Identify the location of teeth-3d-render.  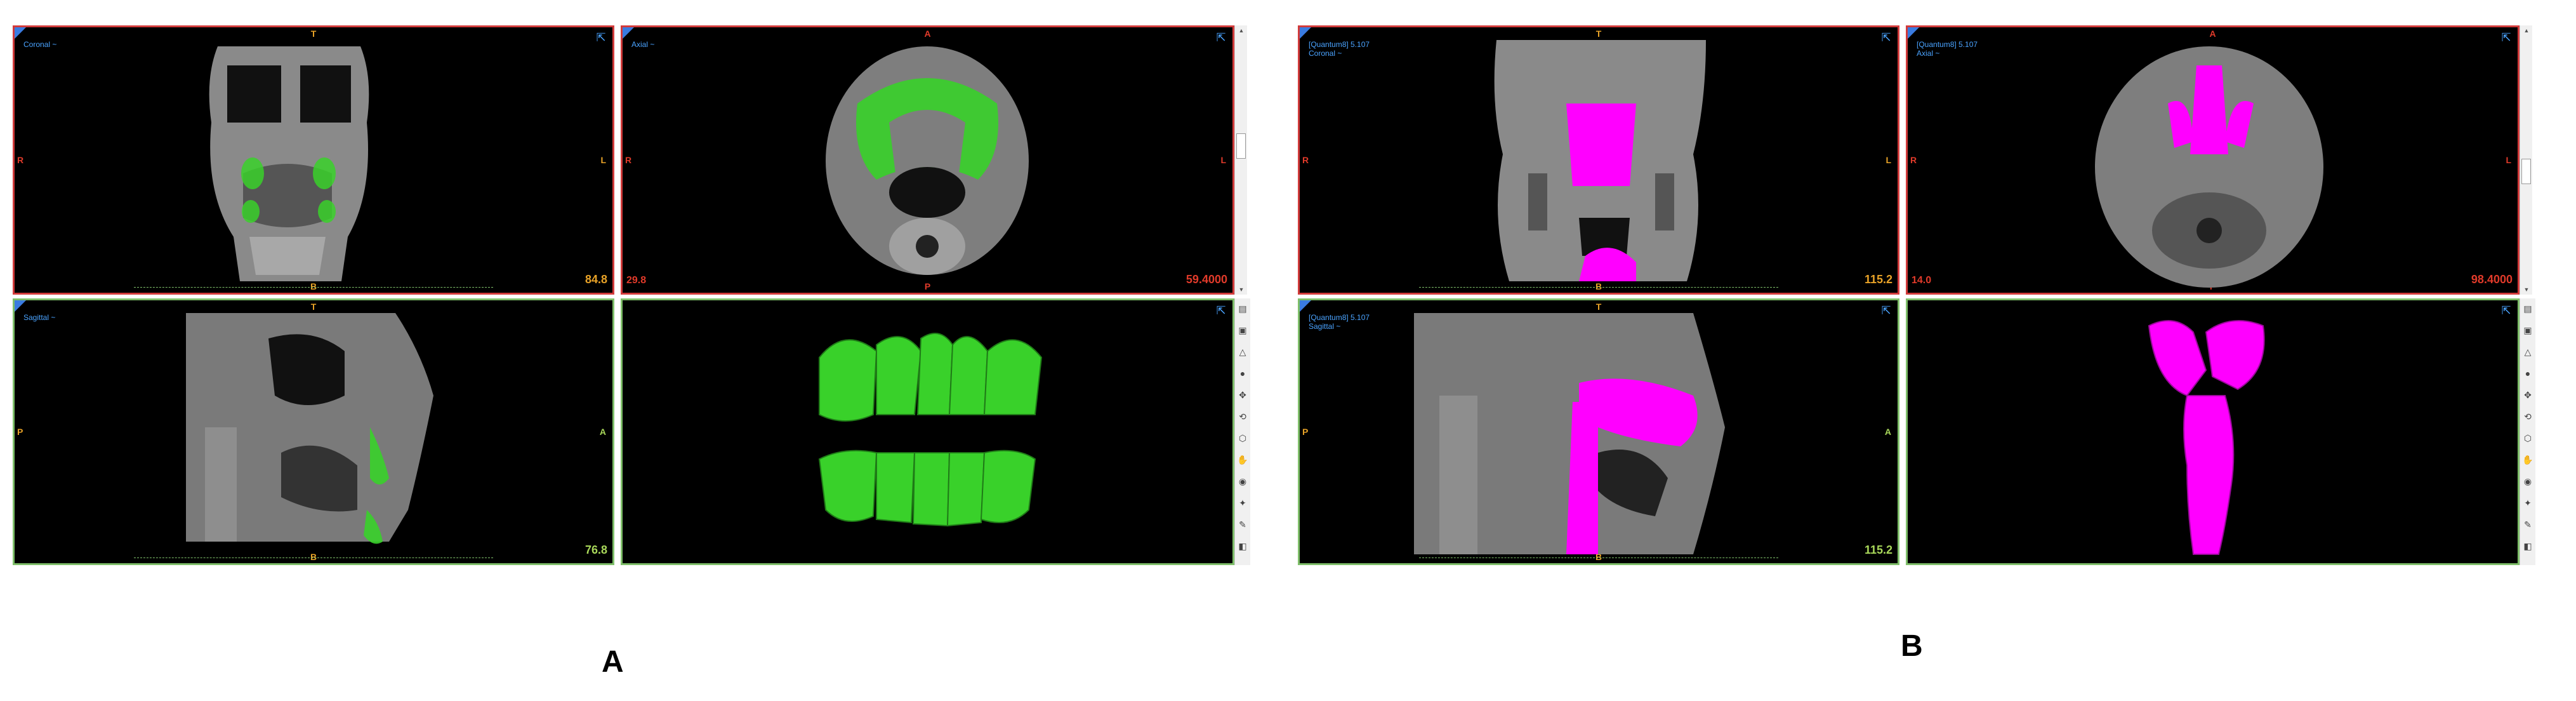
(930, 430).